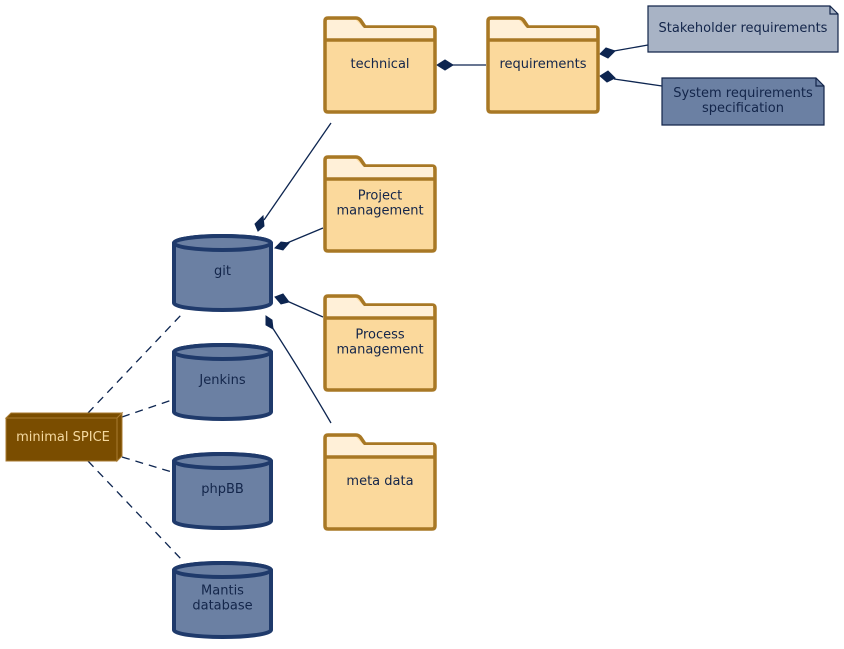 The width and height of the screenshot is (844, 649). Describe the element at coordinates (743, 108) in the screenshot. I see `note-label: specification` at that location.